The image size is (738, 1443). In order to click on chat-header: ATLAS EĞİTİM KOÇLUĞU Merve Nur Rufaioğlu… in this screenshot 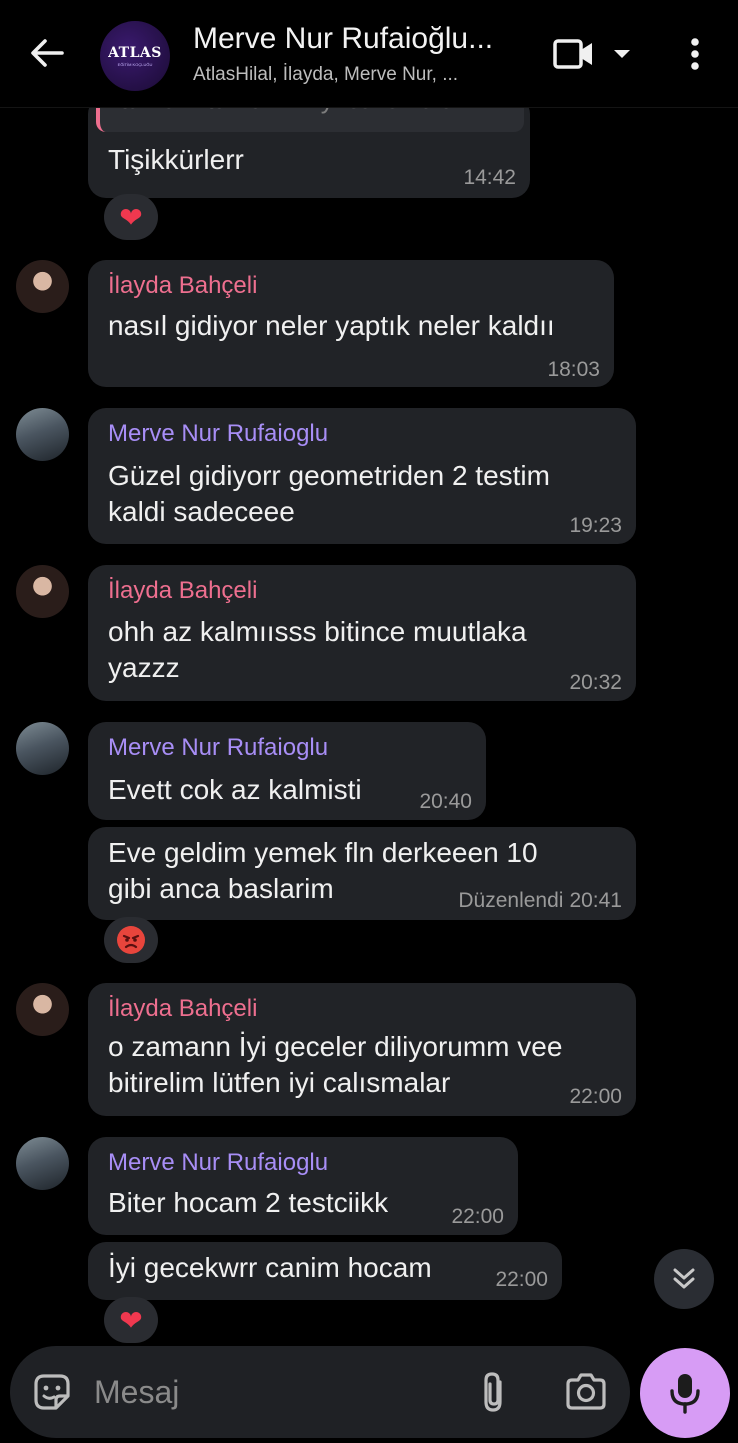, I will do `click(369, 54)`.